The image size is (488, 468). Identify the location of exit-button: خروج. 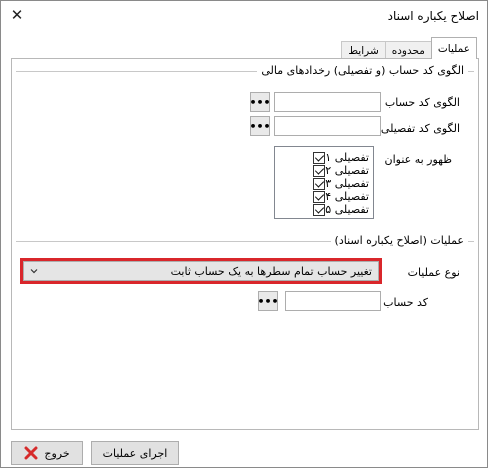
(47, 453).